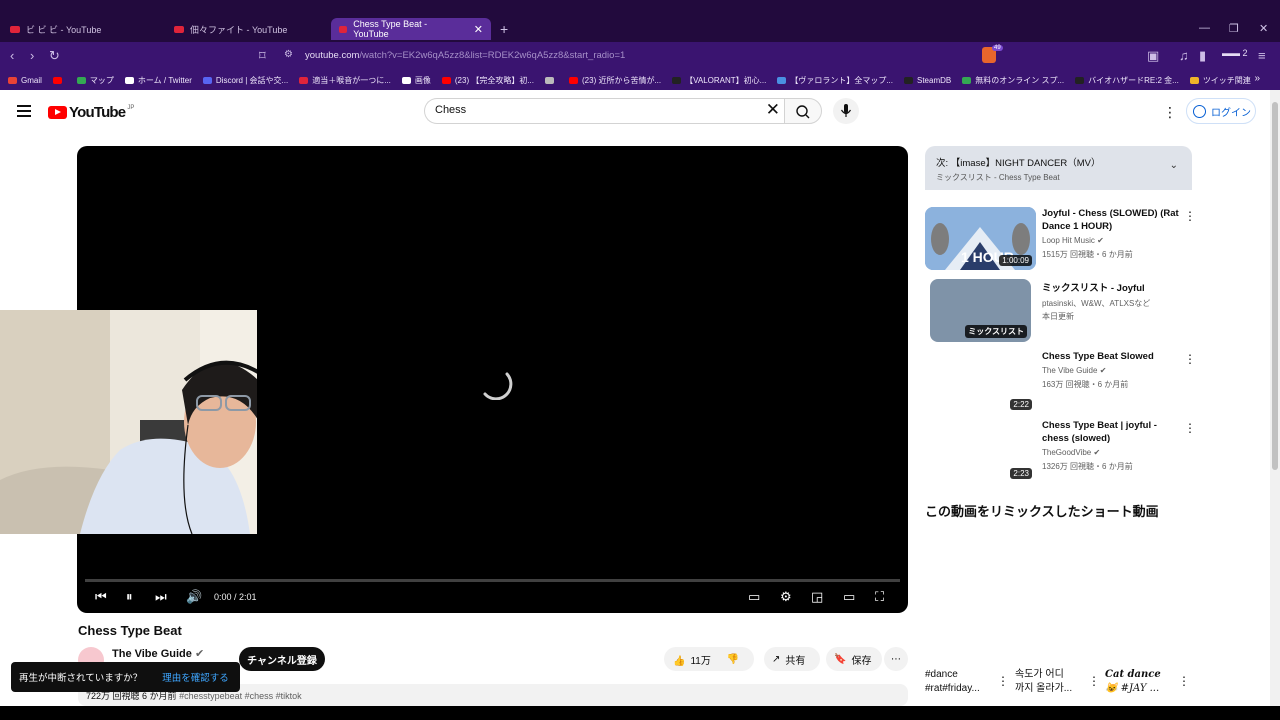 This screenshot has height=720, width=1280. Describe the element at coordinates (1070, 370) in the screenshot. I see `channel-text: The Vibe Guide` at that location.